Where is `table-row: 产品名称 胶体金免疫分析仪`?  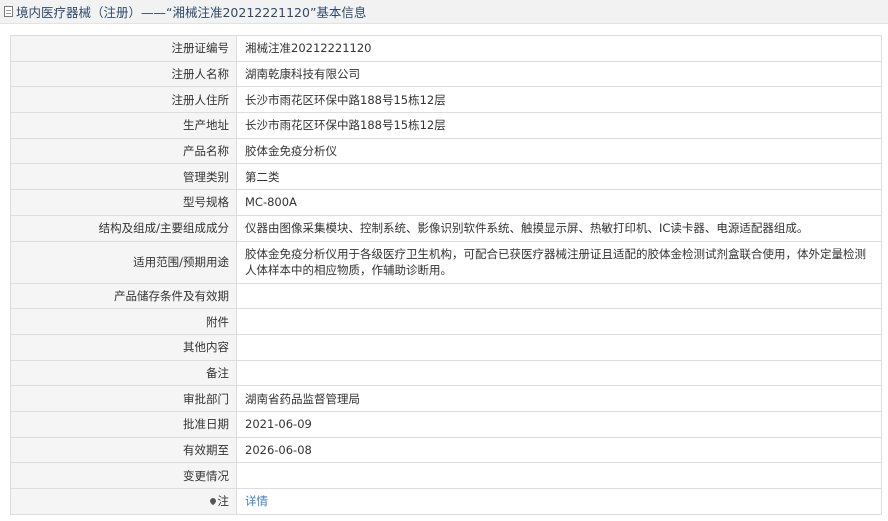
table-row: 产品名称 胶体金免疫分析仪 is located at coordinates (446, 151).